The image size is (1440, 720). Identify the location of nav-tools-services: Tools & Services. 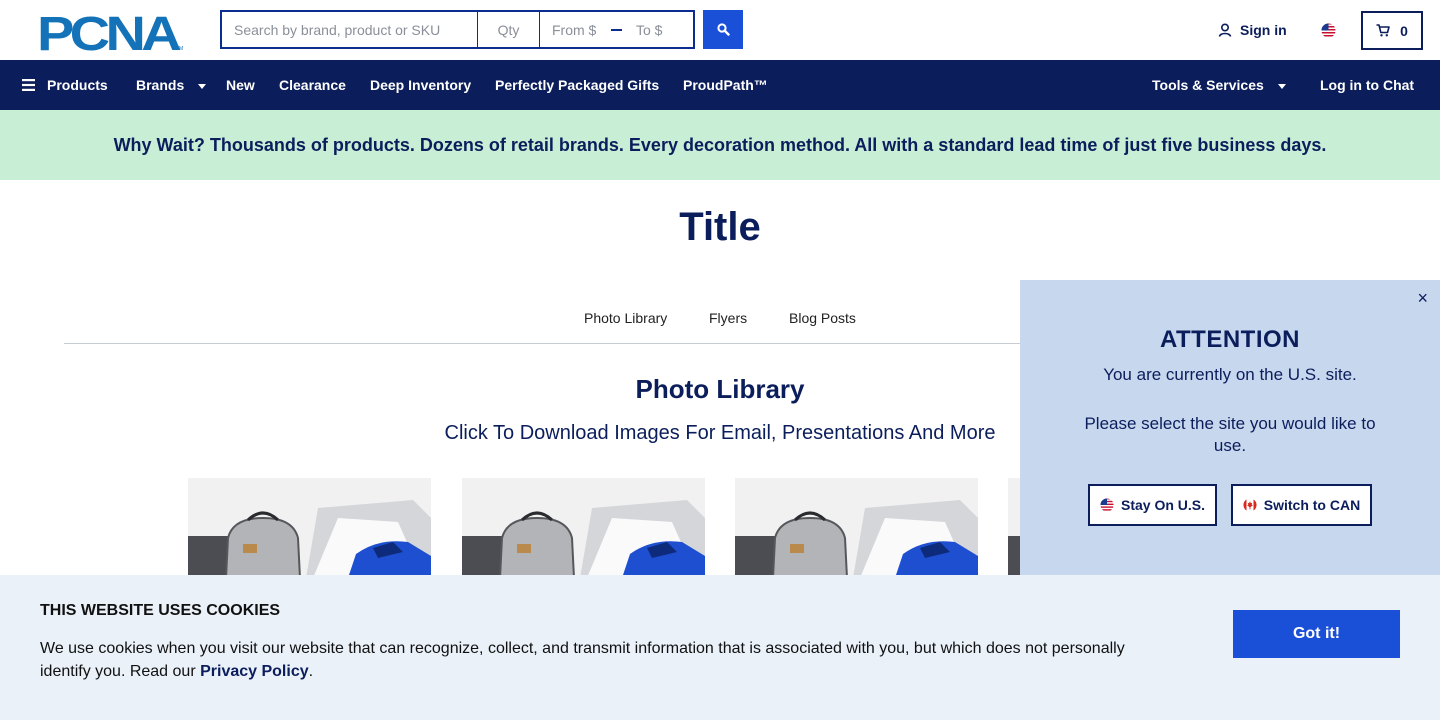
(1219, 85).